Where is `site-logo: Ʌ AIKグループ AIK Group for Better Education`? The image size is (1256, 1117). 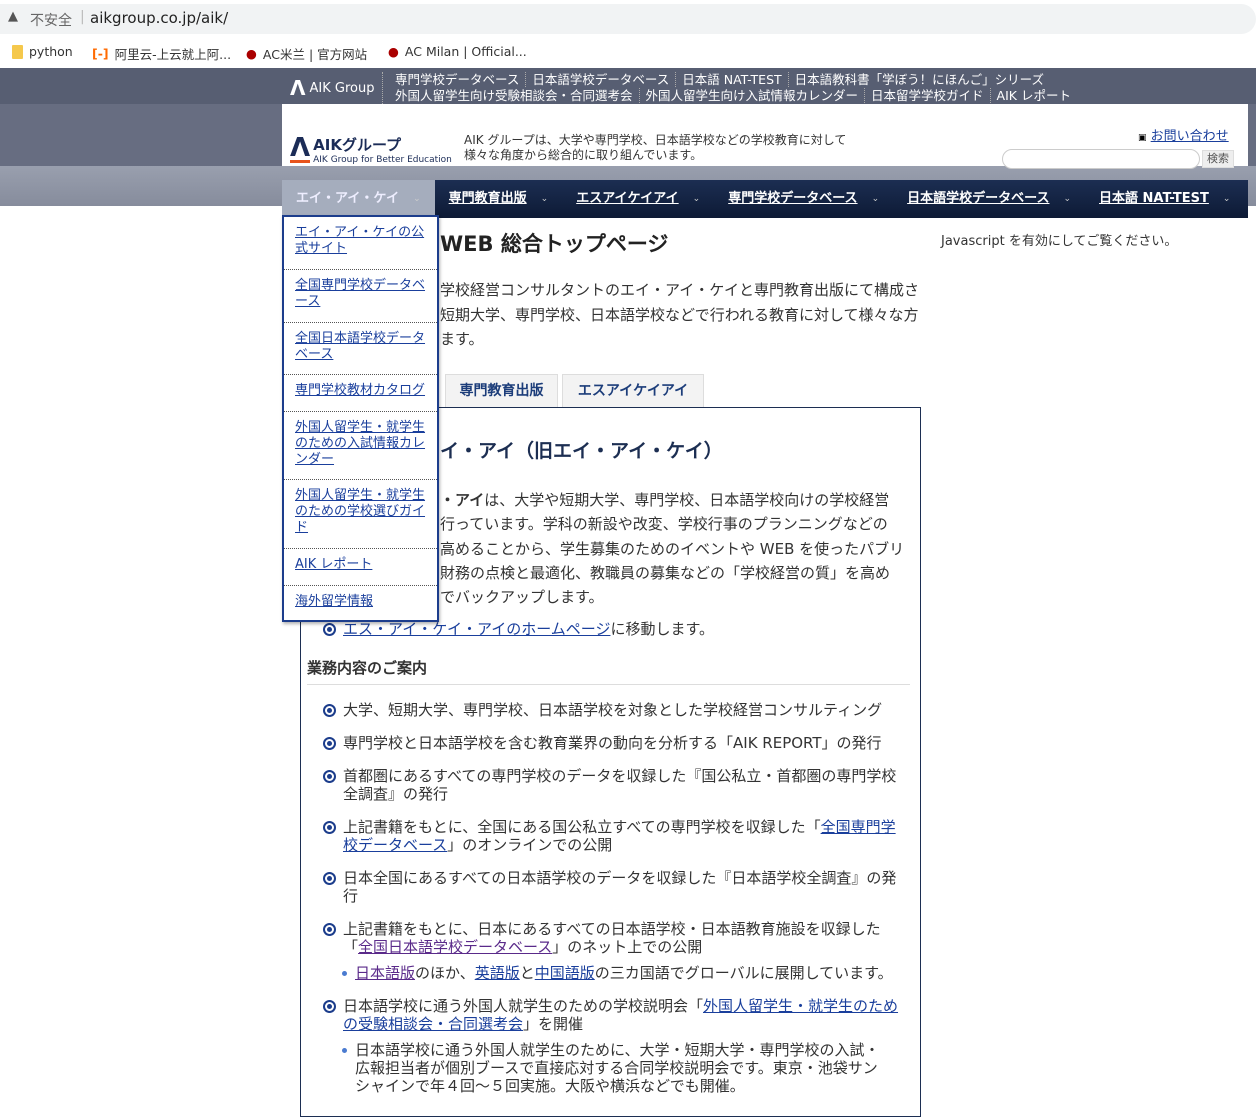 site-logo: Ʌ AIKグループ AIK Group for Better Education is located at coordinates (371, 149).